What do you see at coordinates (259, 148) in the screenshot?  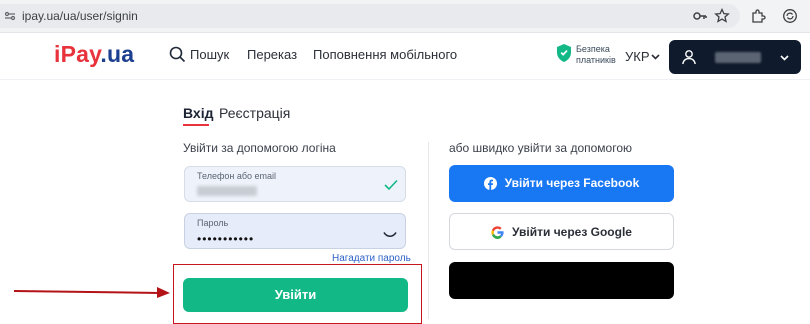 I see `login-section-title: Увійти за допомогою логіна` at bounding box center [259, 148].